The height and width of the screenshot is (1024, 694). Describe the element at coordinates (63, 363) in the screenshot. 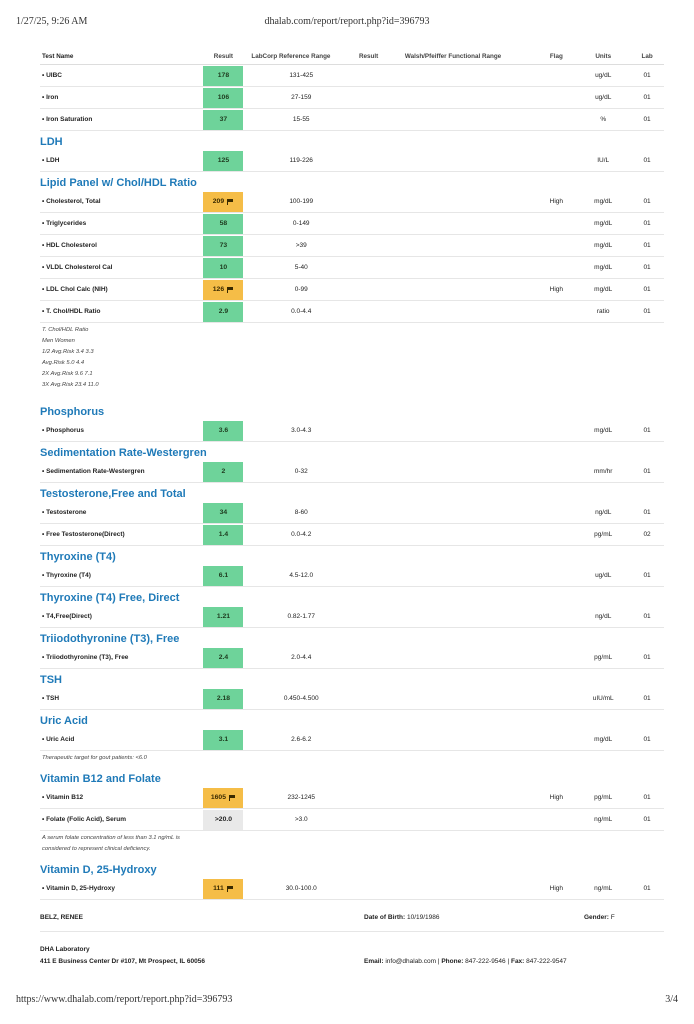

I see `note-line: Avg.Risk 5.0 4.4` at that location.